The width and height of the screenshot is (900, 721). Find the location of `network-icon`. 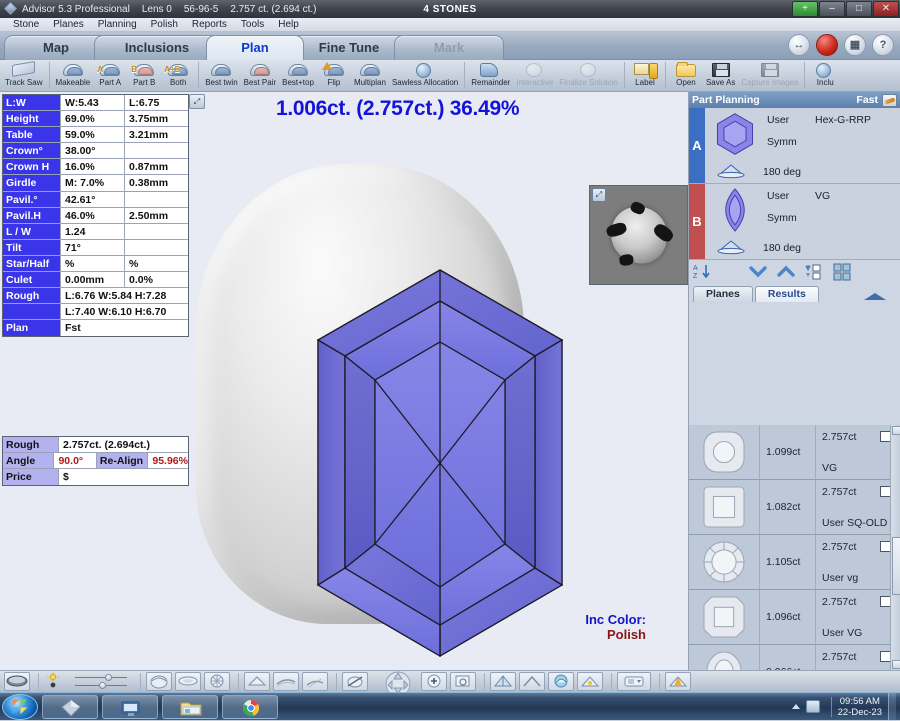

network-icon is located at coordinates (812, 706).